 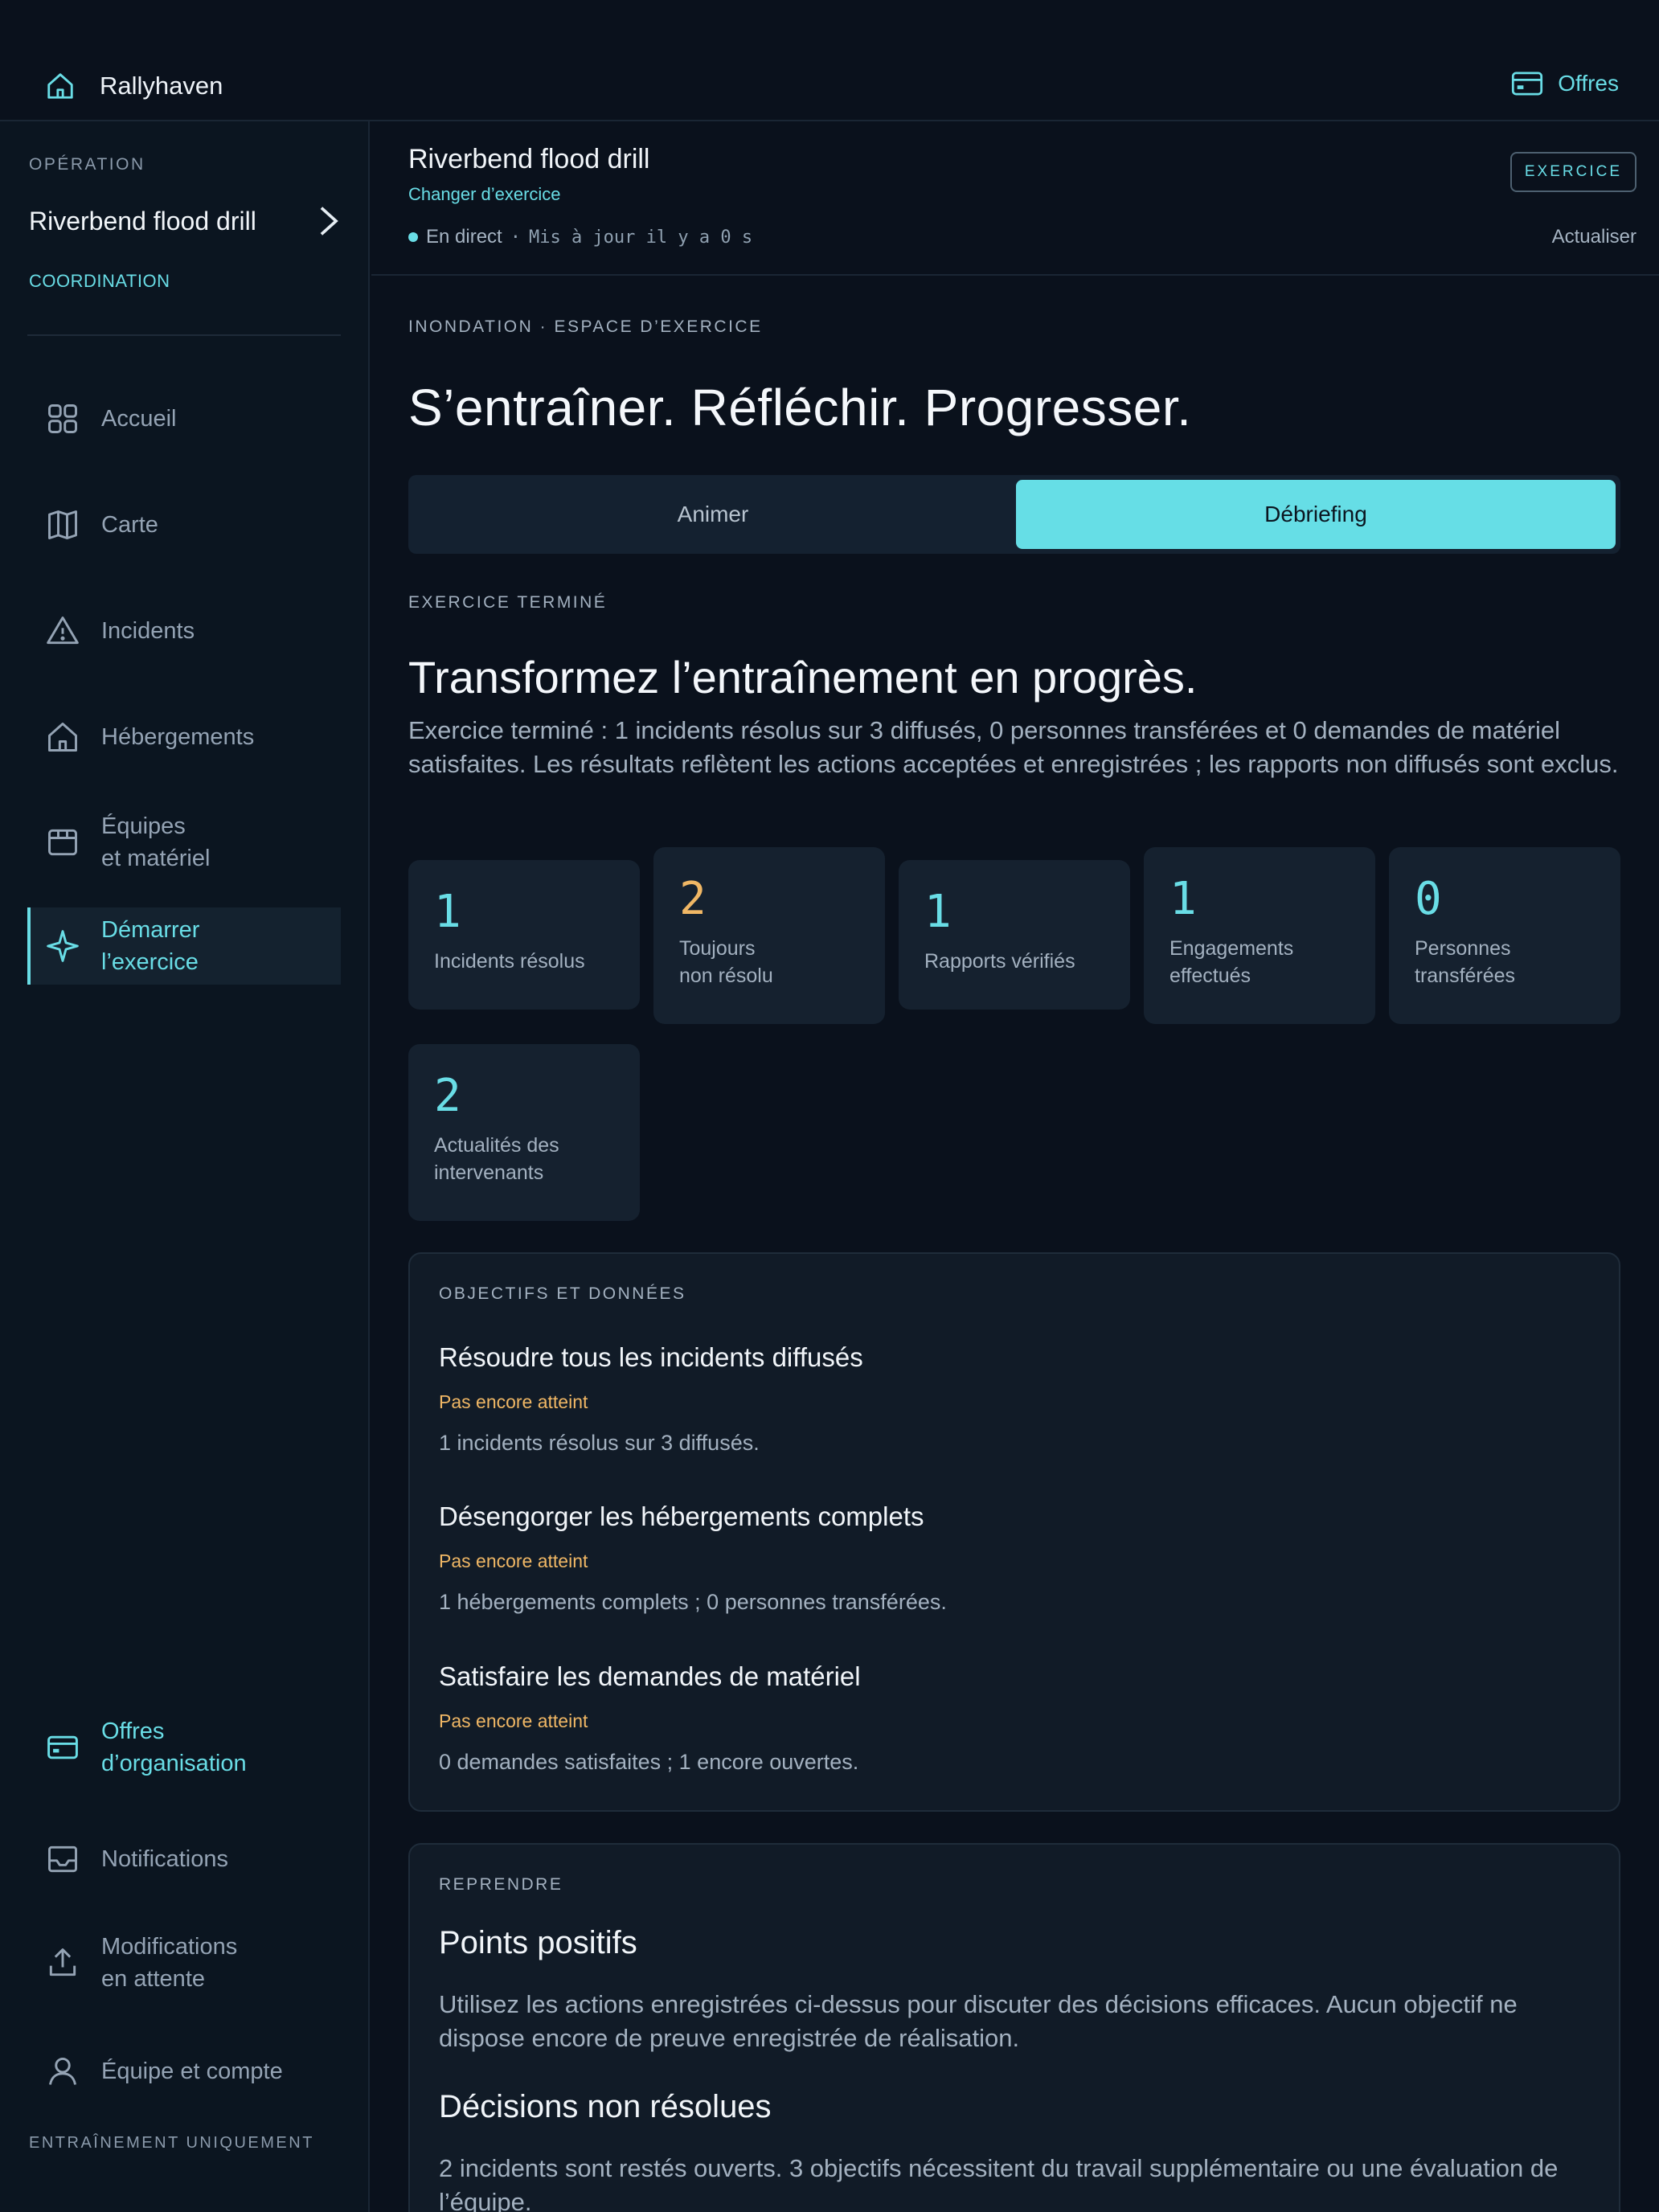 What do you see at coordinates (713, 514) in the screenshot?
I see `tab-animer: Animer` at bounding box center [713, 514].